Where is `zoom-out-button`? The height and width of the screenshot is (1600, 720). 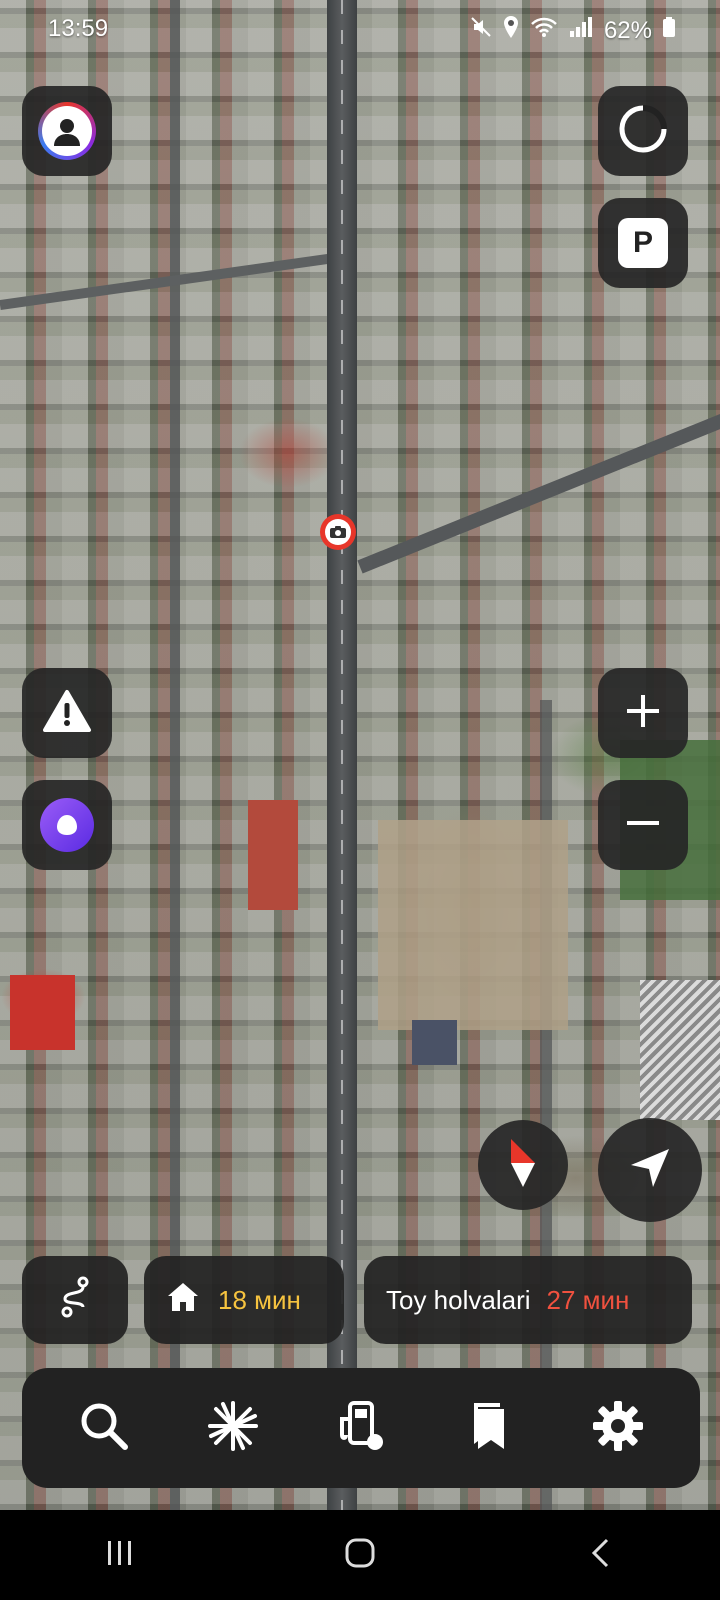 zoom-out-button is located at coordinates (643, 825).